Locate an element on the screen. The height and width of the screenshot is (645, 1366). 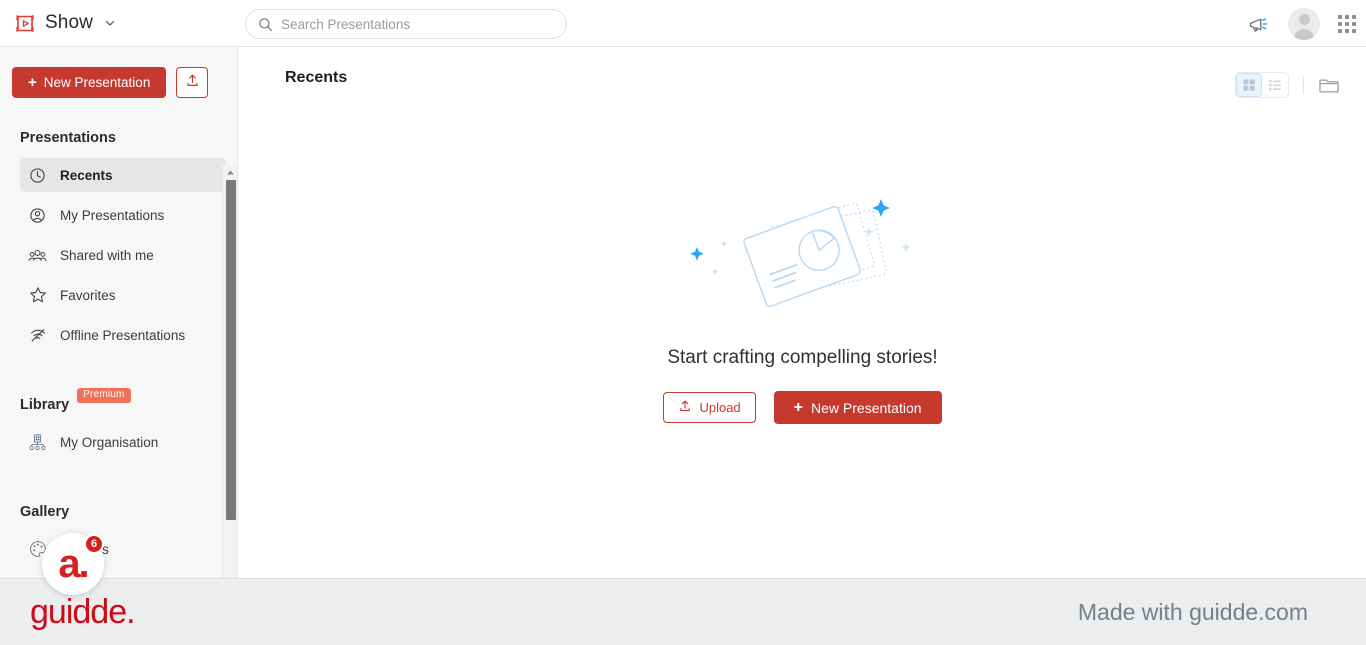
sidebar-item-offline-presentations: Offline Presentations is located at coordinates (123, 335).